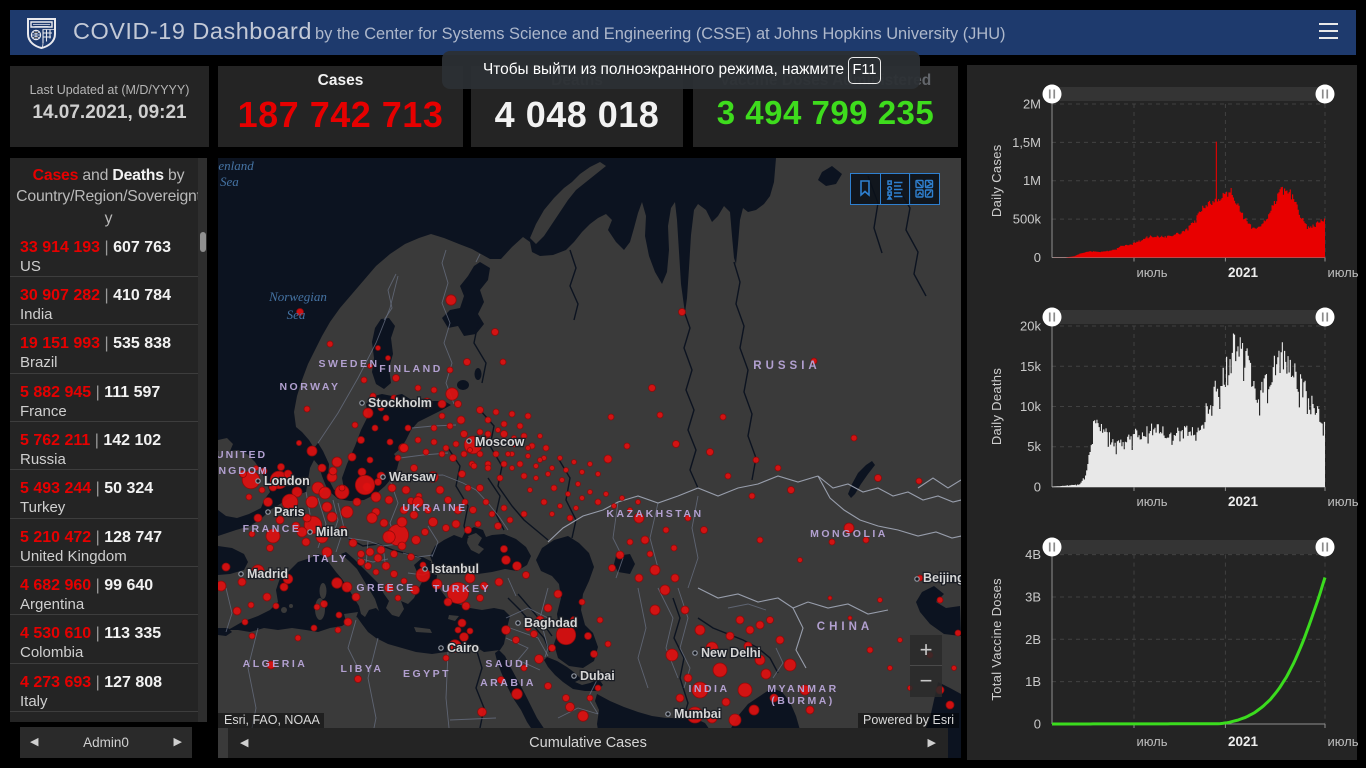  Describe the element at coordinates (462, 589) in the screenshot. I see `svg-text: TURKEY` at that location.